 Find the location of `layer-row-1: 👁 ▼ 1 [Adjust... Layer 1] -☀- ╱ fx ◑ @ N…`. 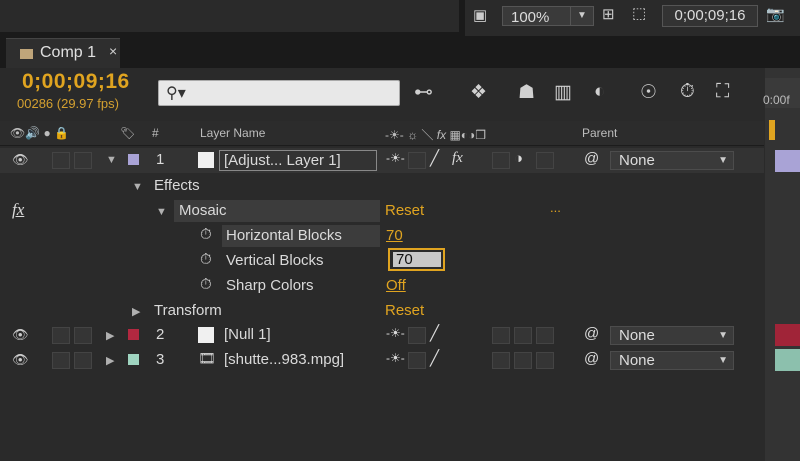

layer-row-1: 👁 ▼ 1 [Adjust... Layer 1] -☀- ╱ fx ◑ @ N… is located at coordinates (382, 160).